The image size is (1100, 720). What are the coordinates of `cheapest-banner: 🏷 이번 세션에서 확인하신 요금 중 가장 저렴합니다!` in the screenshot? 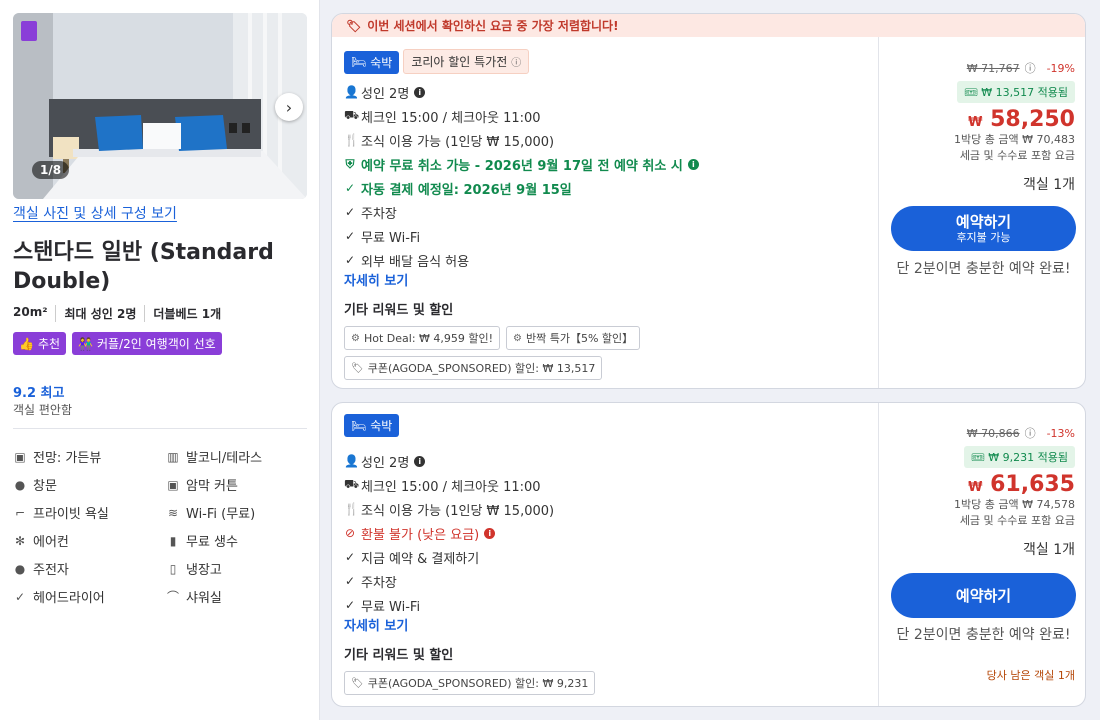 It's located at (708, 25).